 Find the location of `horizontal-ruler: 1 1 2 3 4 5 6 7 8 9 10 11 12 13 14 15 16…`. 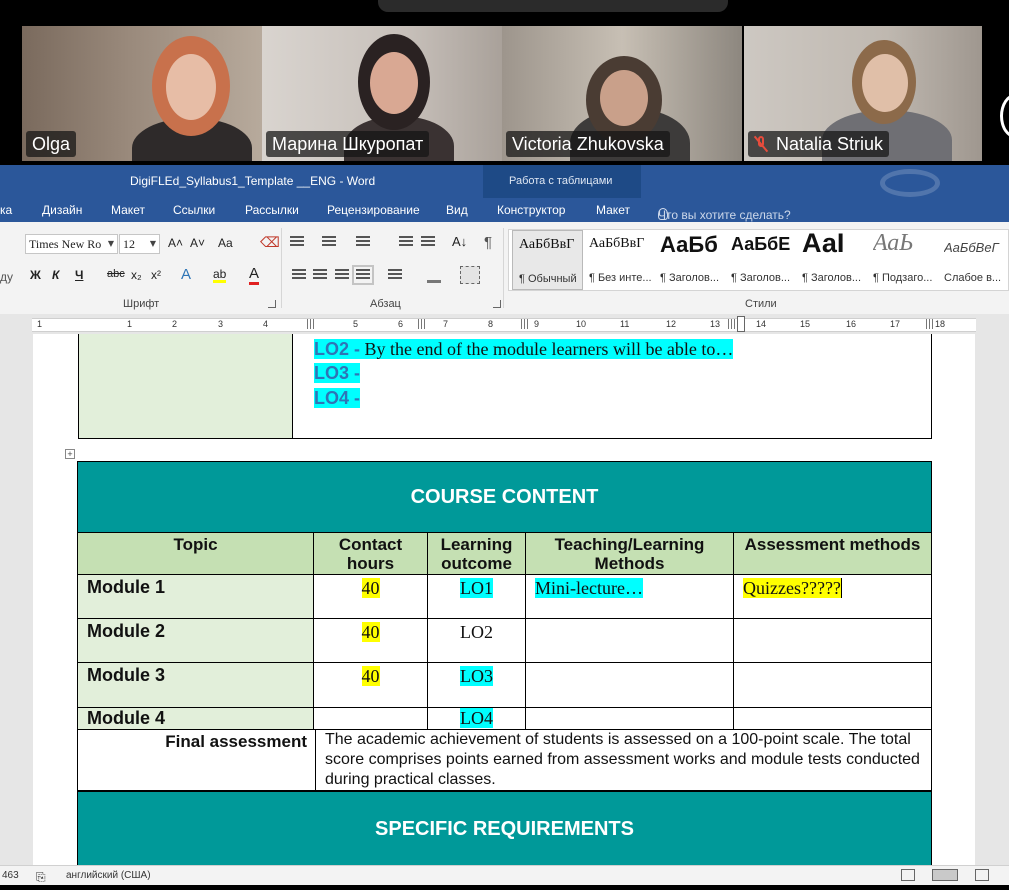

horizontal-ruler: 1 1 2 3 4 5 6 7 8 9 10 11 12 13 14 15 16… is located at coordinates (504, 324).